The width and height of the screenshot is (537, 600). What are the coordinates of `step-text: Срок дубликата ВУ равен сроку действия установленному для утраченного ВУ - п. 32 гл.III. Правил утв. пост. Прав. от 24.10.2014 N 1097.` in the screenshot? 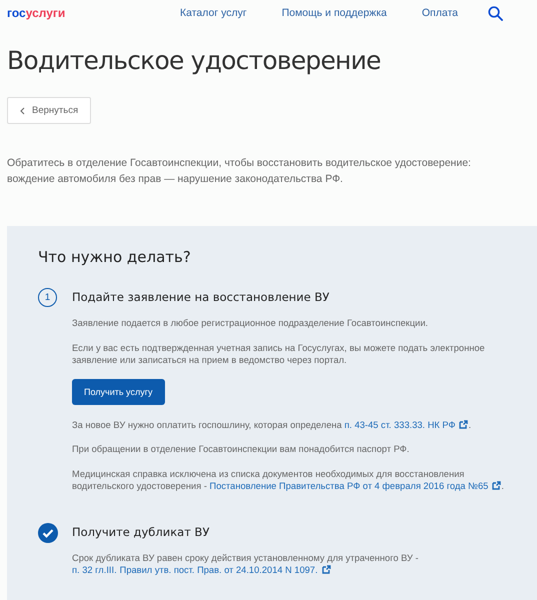 It's located at (246, 564).